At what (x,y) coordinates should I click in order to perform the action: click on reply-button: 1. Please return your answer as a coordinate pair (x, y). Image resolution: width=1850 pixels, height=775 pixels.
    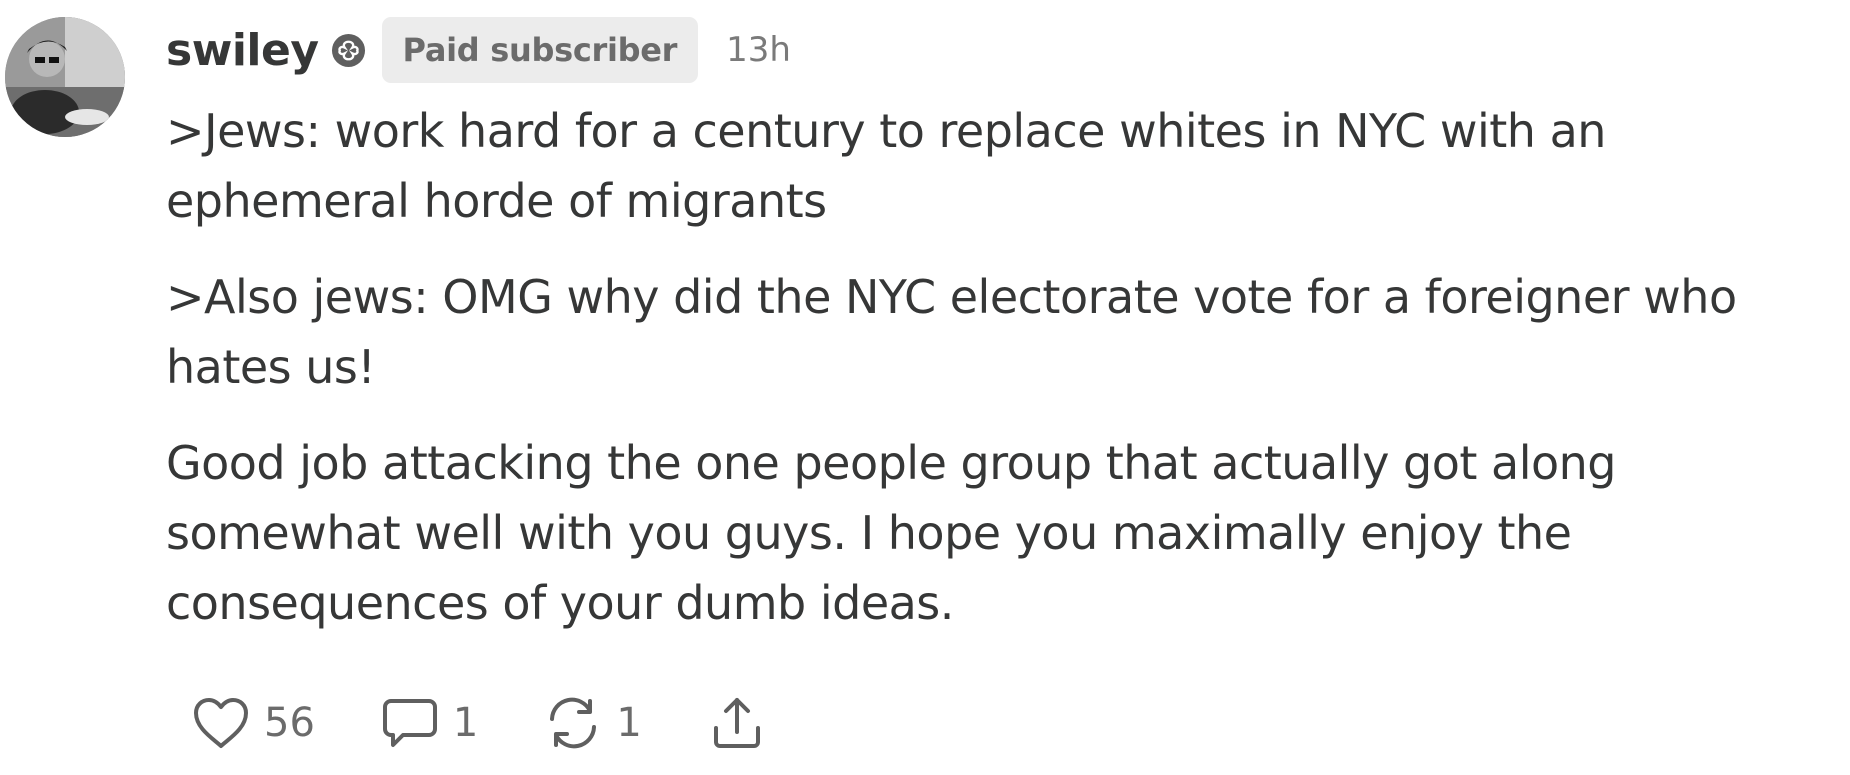
    Looking at the image, I should click on (429, 723).